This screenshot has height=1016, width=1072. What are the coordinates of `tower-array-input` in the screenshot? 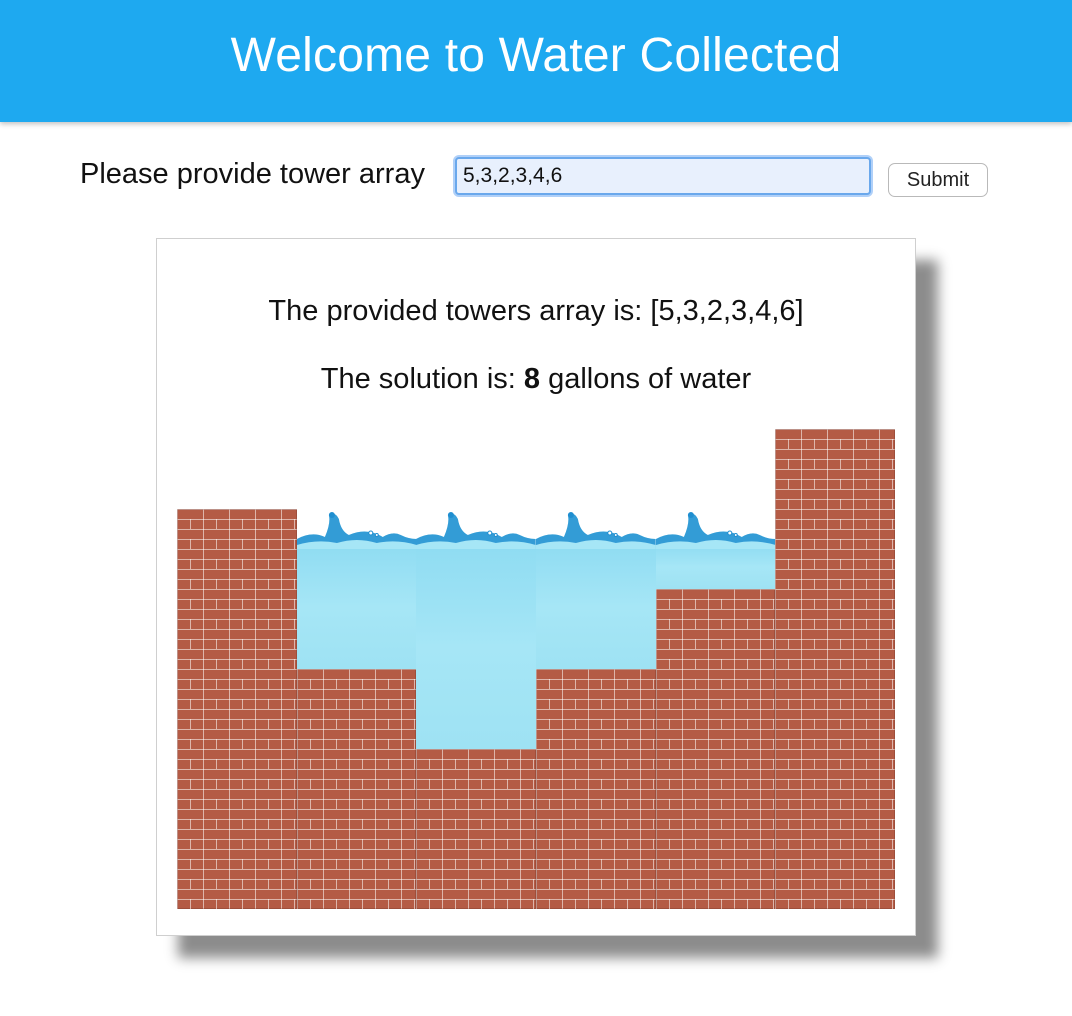 It's located at (663, 176).